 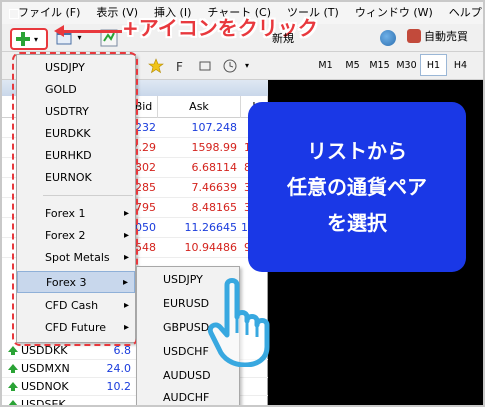 What do you see at coordinates (76, 258) in the screenshot?
I see `dropdown-group-spot-metals: Spot Metals` at bounding box center [76, 258].